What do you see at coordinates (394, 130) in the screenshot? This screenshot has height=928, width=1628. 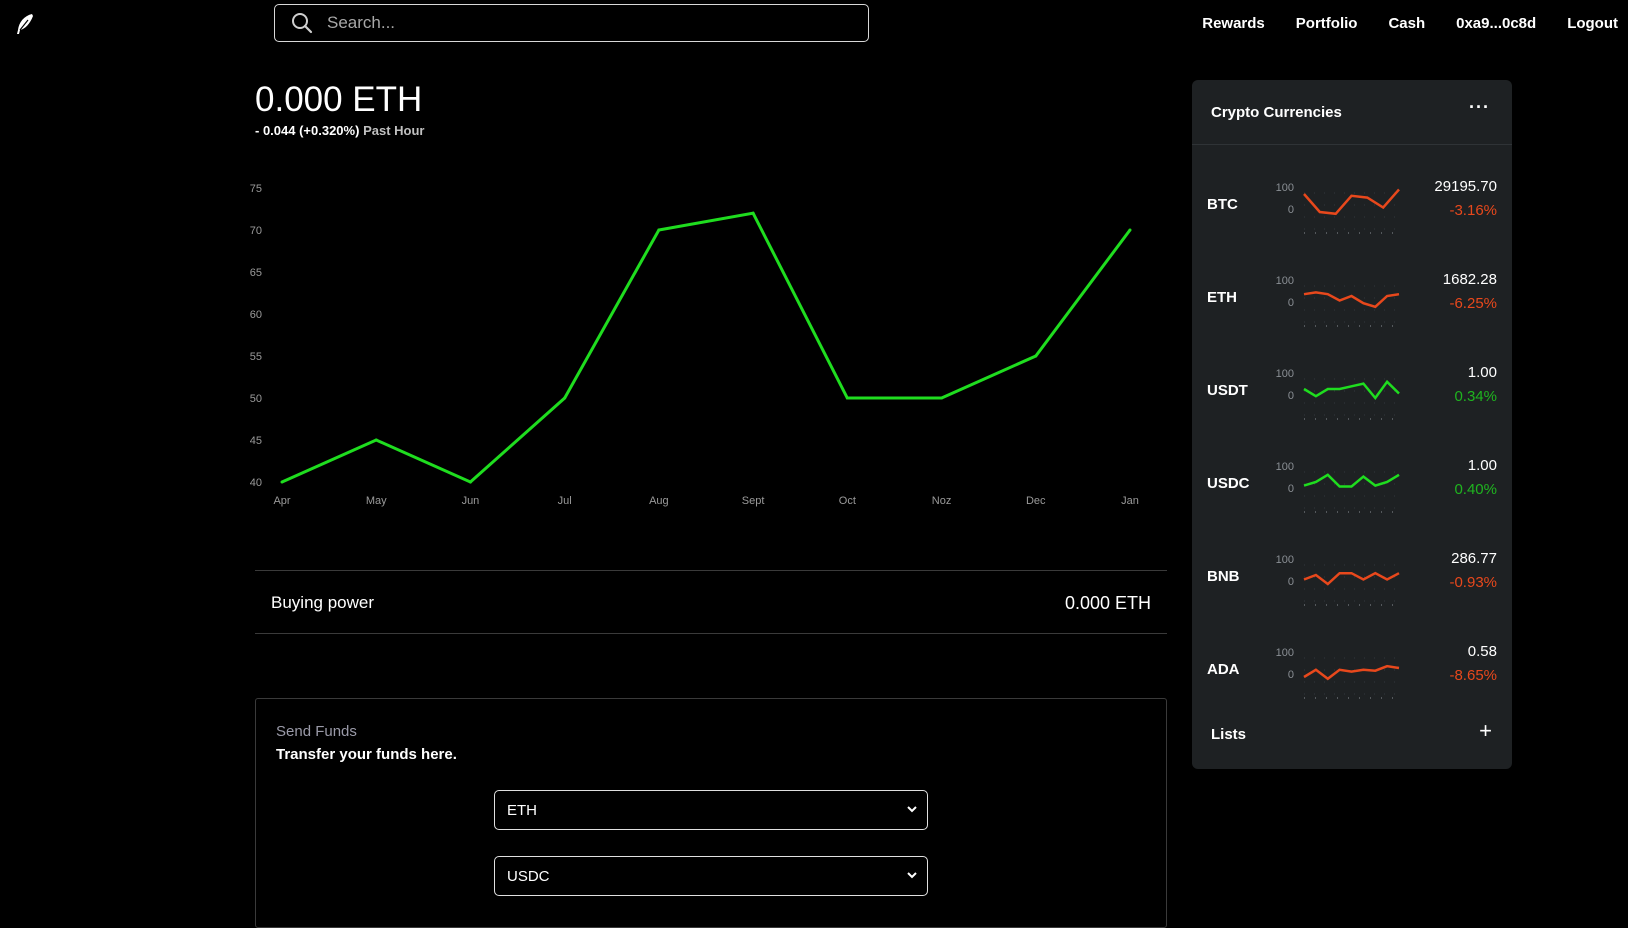 I see `balance-change-period: Past Hour` at bounding box center [394, 130].